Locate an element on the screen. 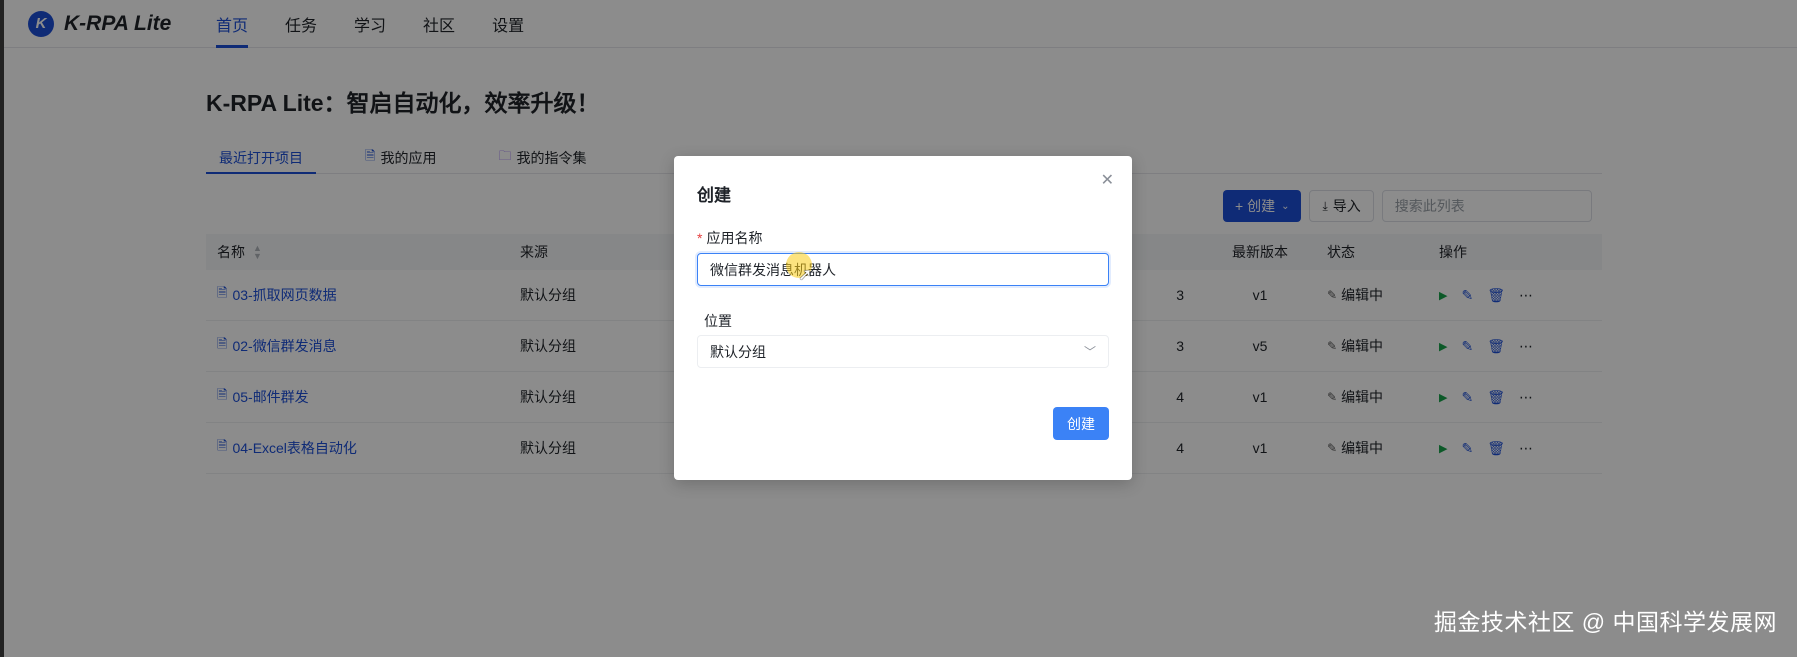 The height and width of the screenshot is (657, 1797). app-name-label: * 应用名称 is located at coordinates (729, 238).